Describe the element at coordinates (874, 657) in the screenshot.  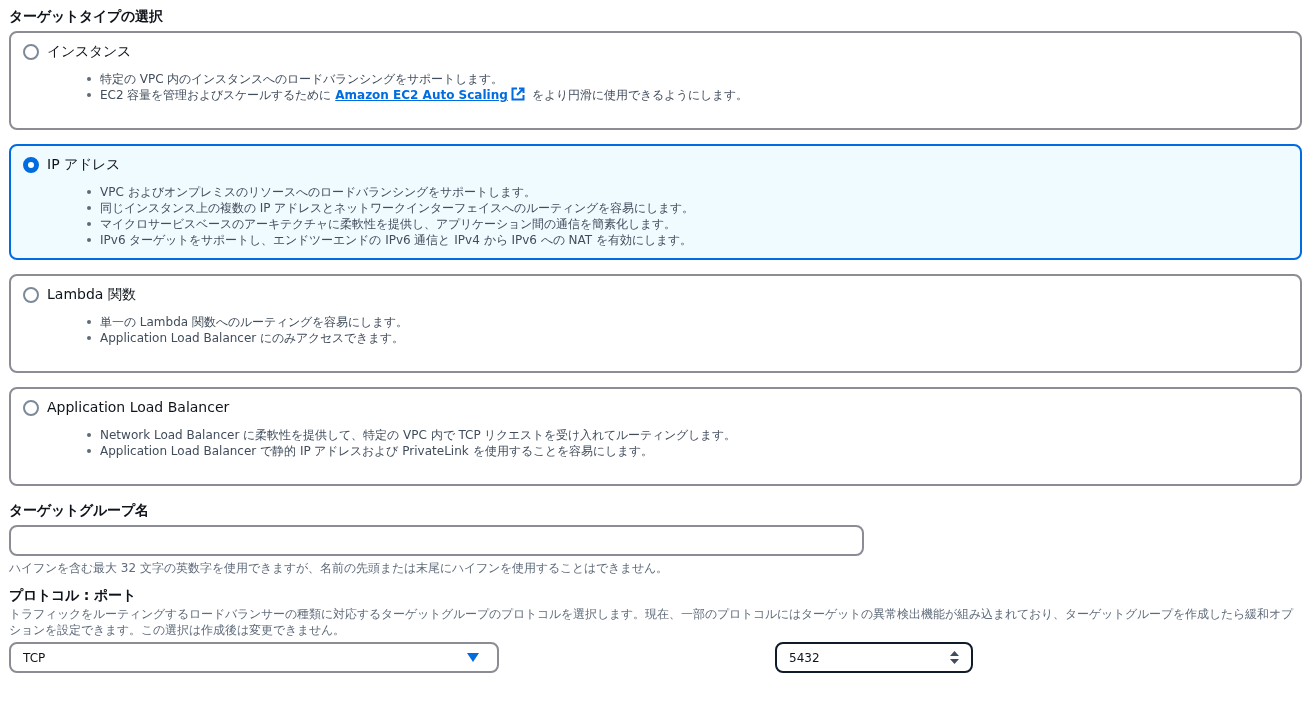
I see `port-input: 5432` at that location.